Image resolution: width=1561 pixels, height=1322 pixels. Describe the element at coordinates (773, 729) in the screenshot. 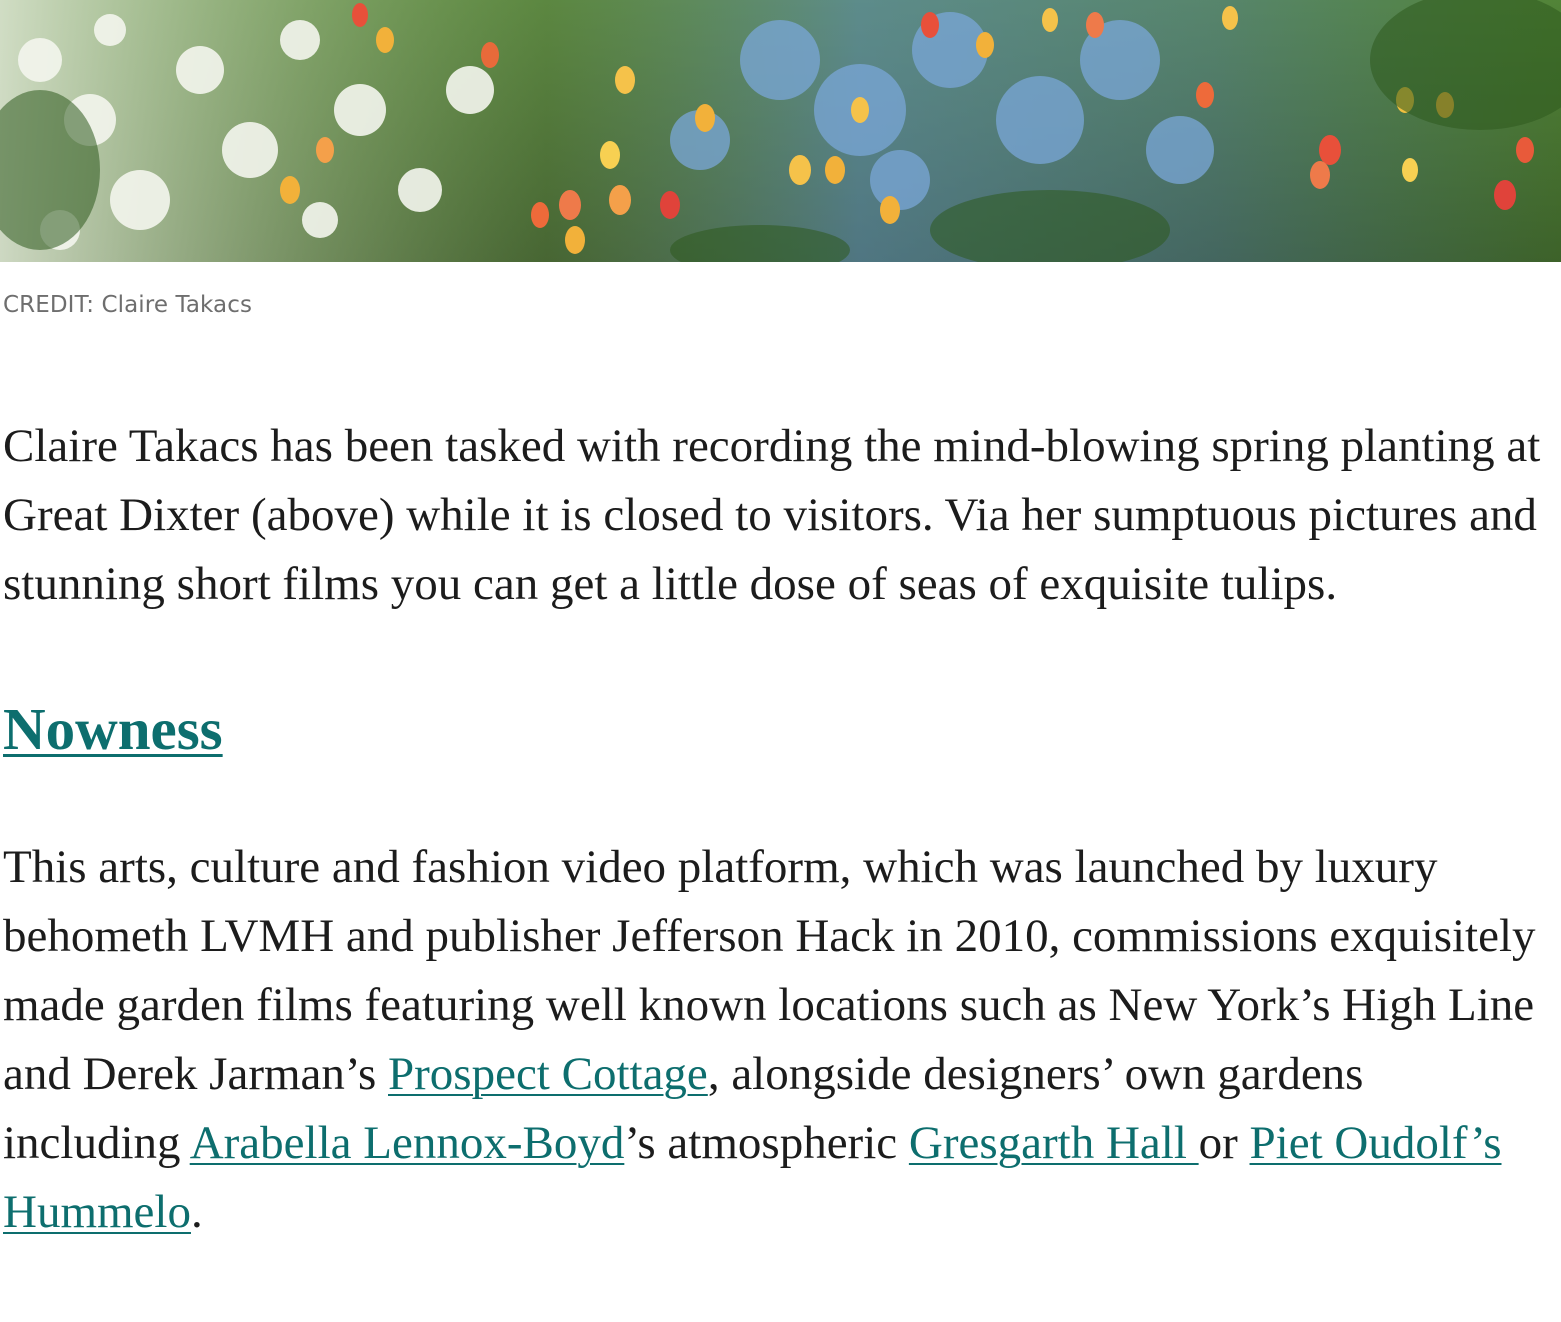

I see `section-heading: Nowness` at that location.